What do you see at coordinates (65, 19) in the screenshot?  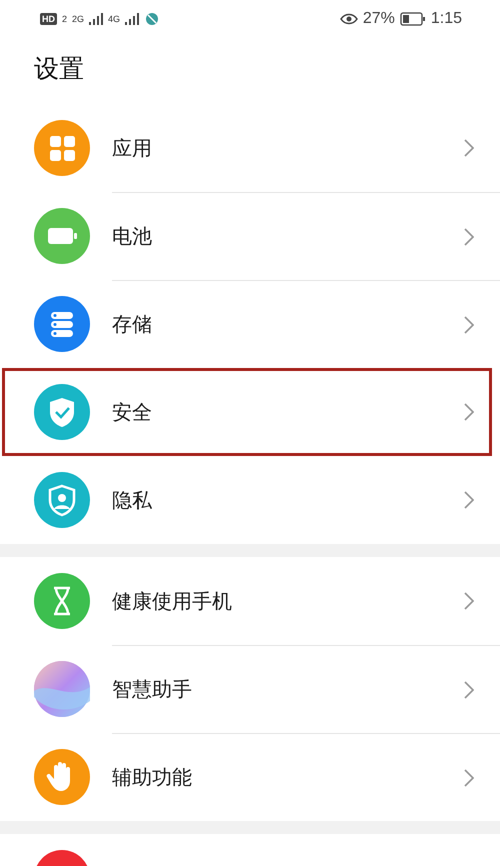 I see `sim-number: 2` at bounding box center [65, 19].